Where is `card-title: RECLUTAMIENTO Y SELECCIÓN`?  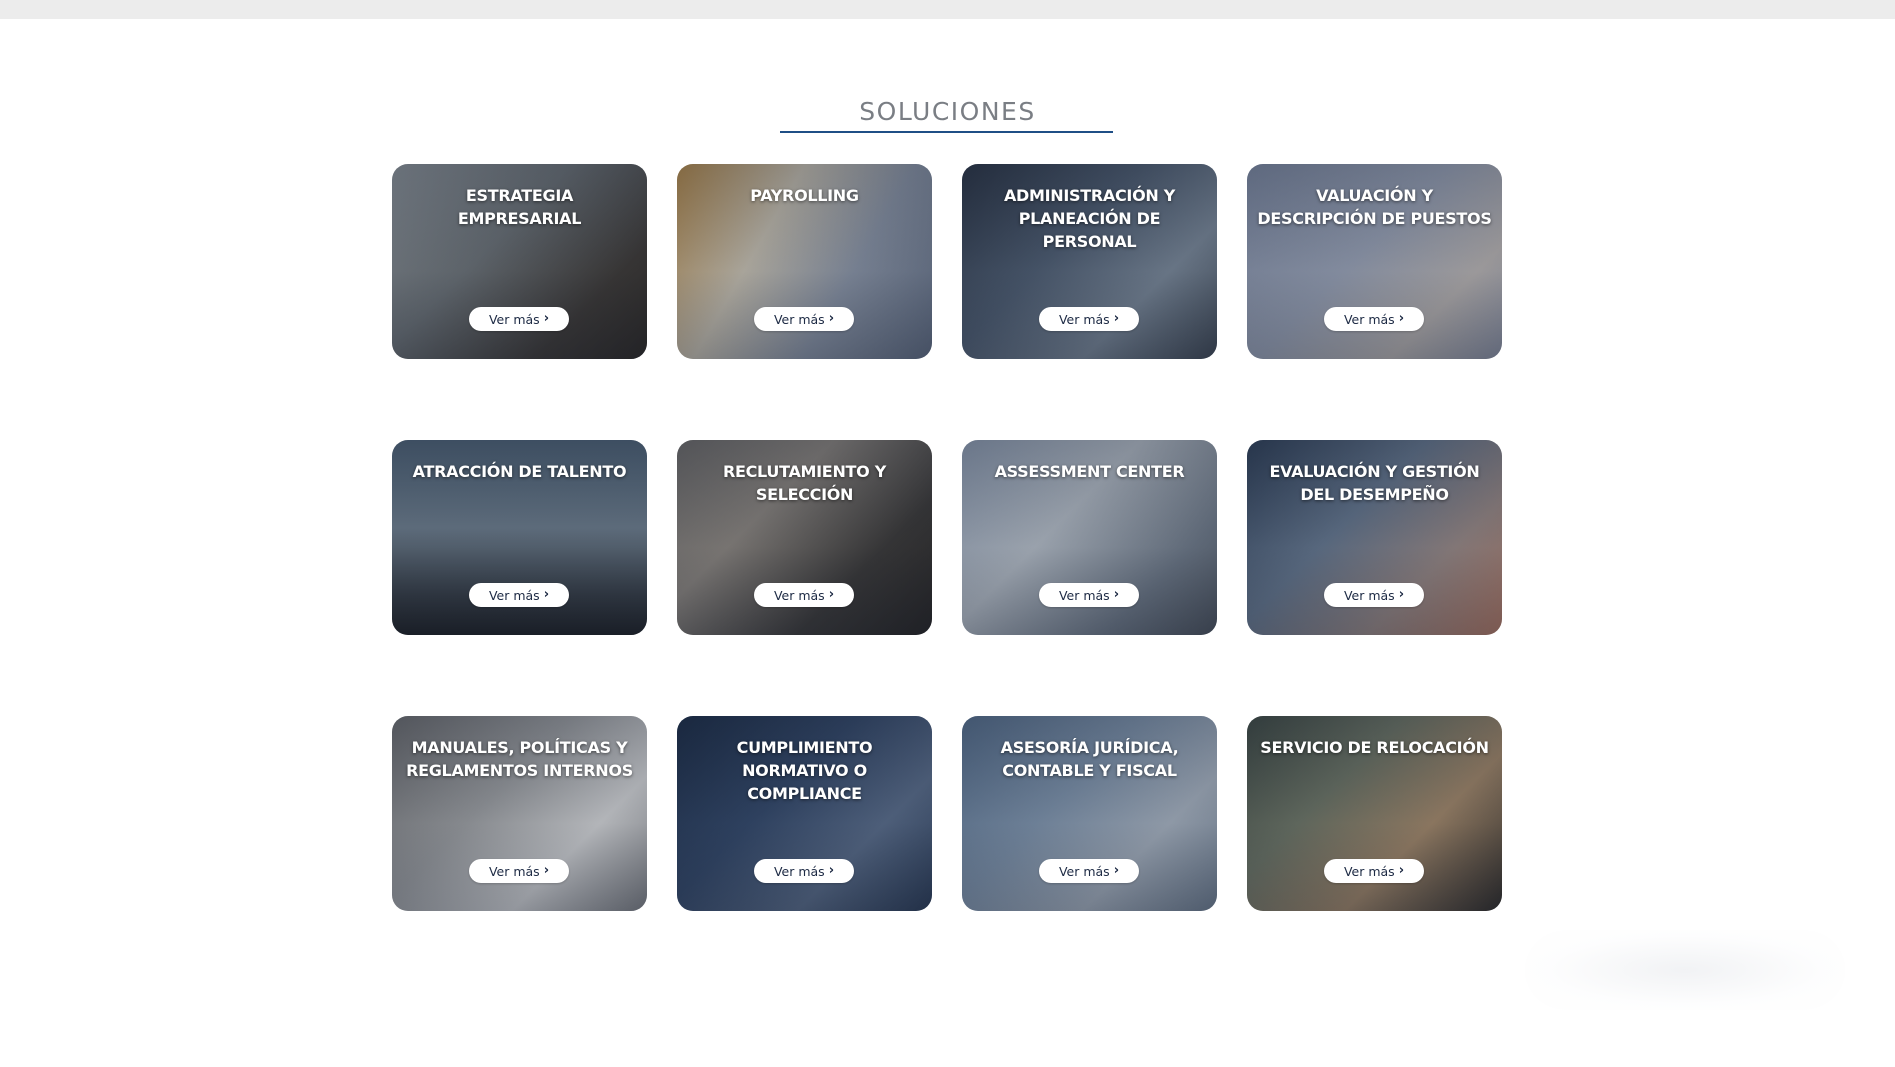
card-title: RECLUTAMIENTO Y SELECCIÓN is located at coordinates (804, 483).